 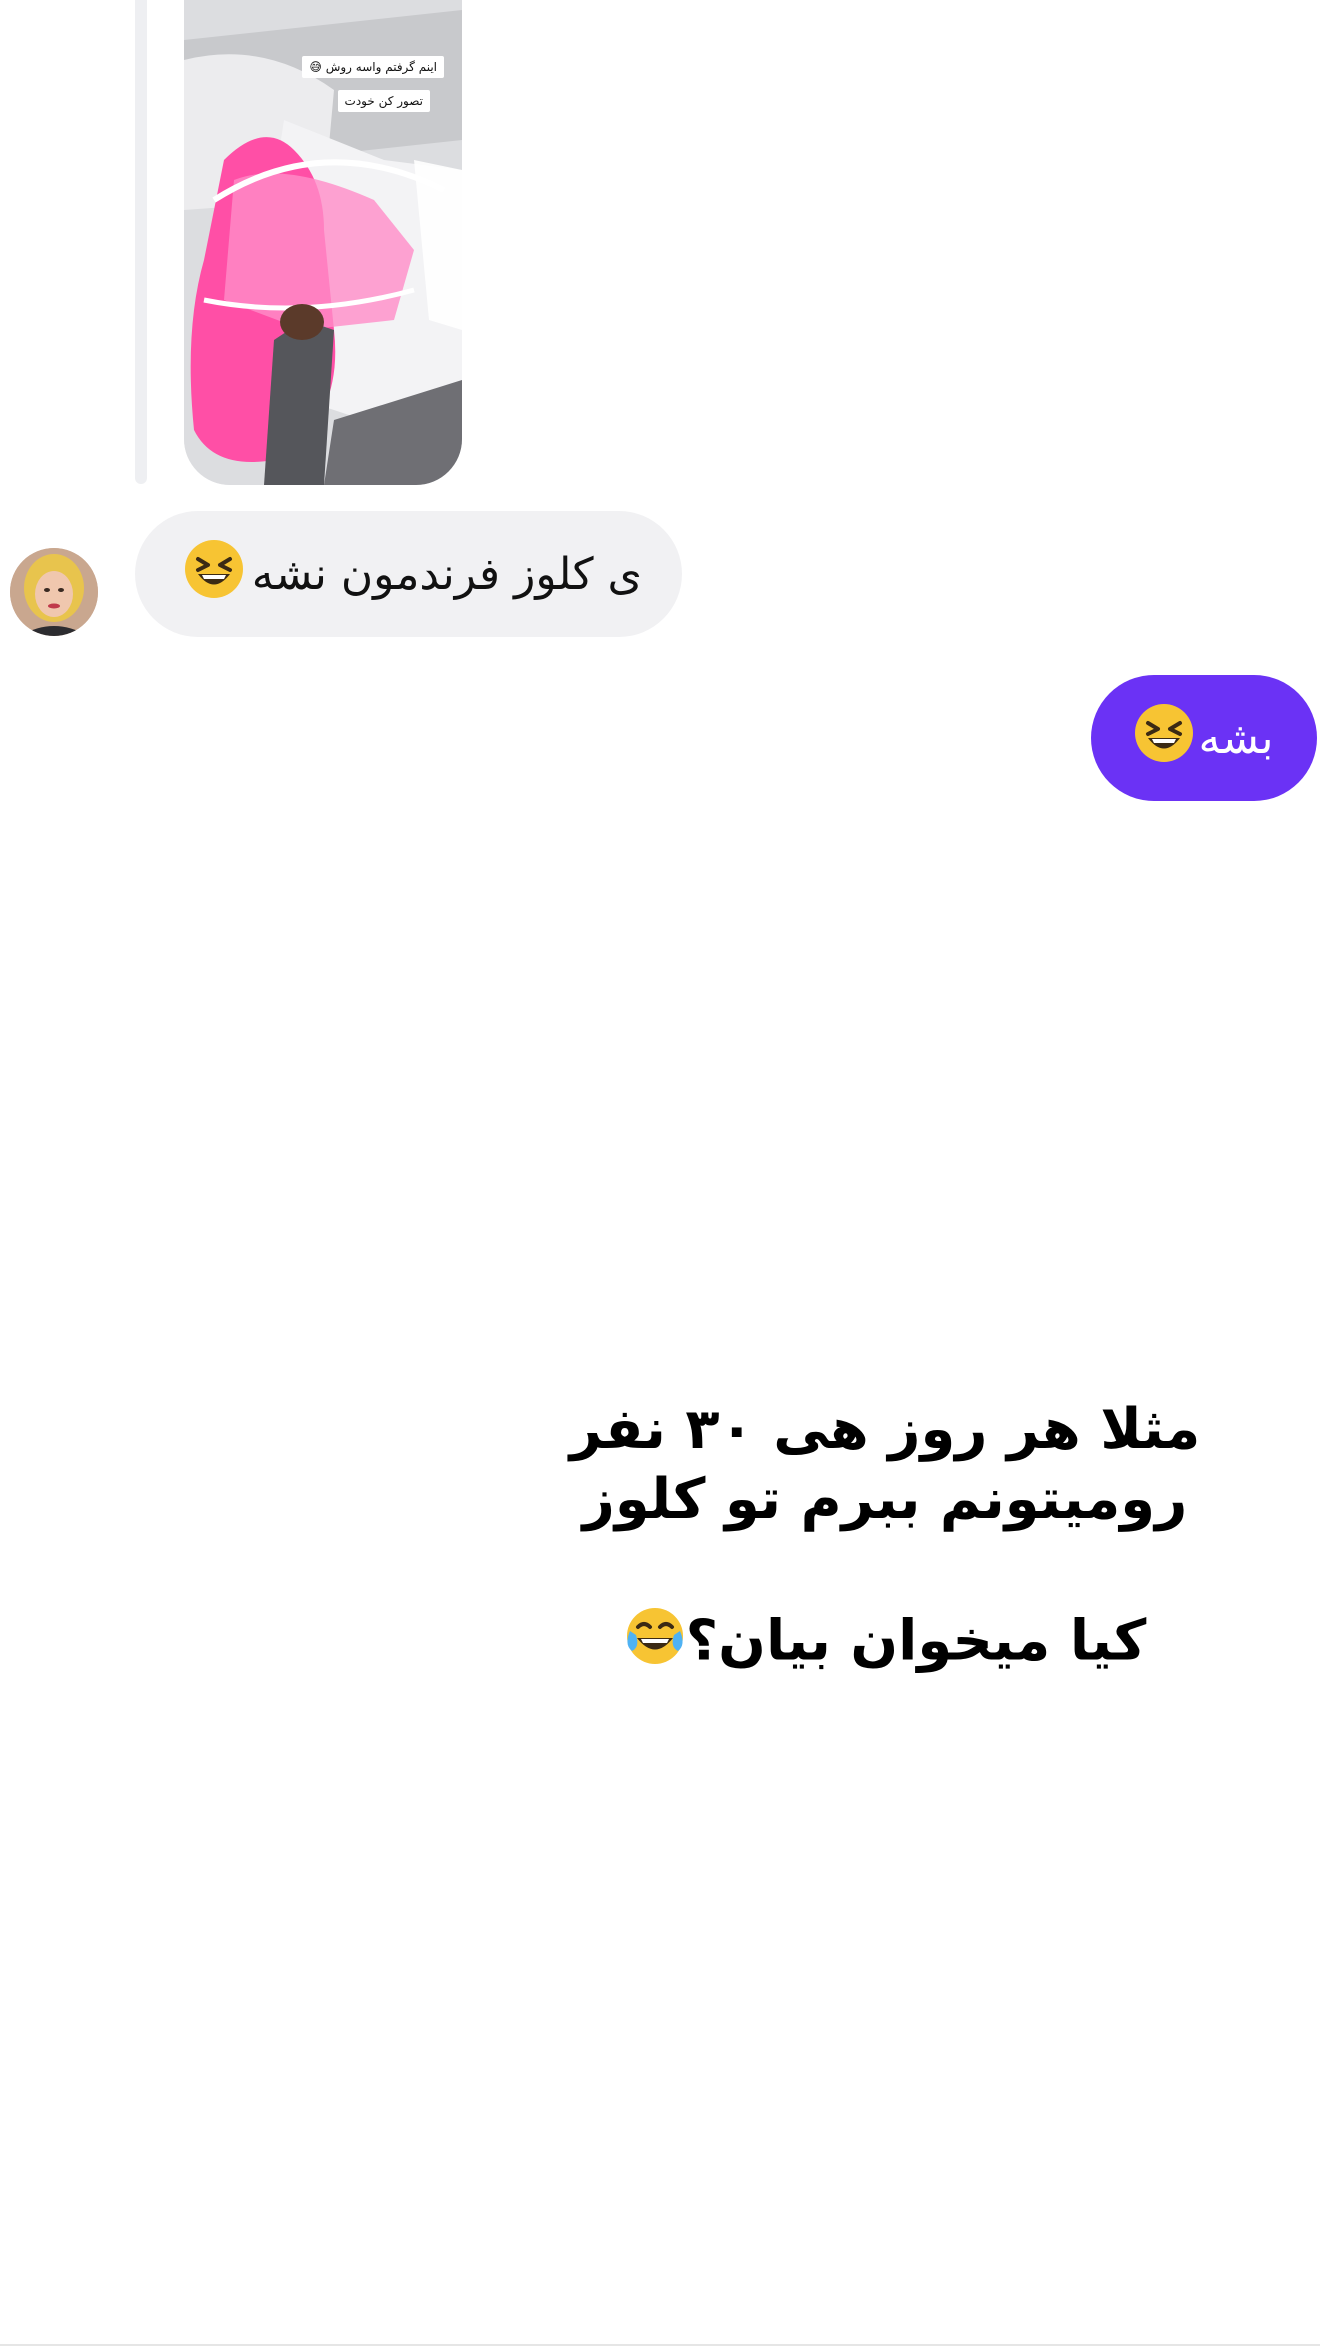 I want to click on reply-indicator-bar, so click(x=141, y=242).